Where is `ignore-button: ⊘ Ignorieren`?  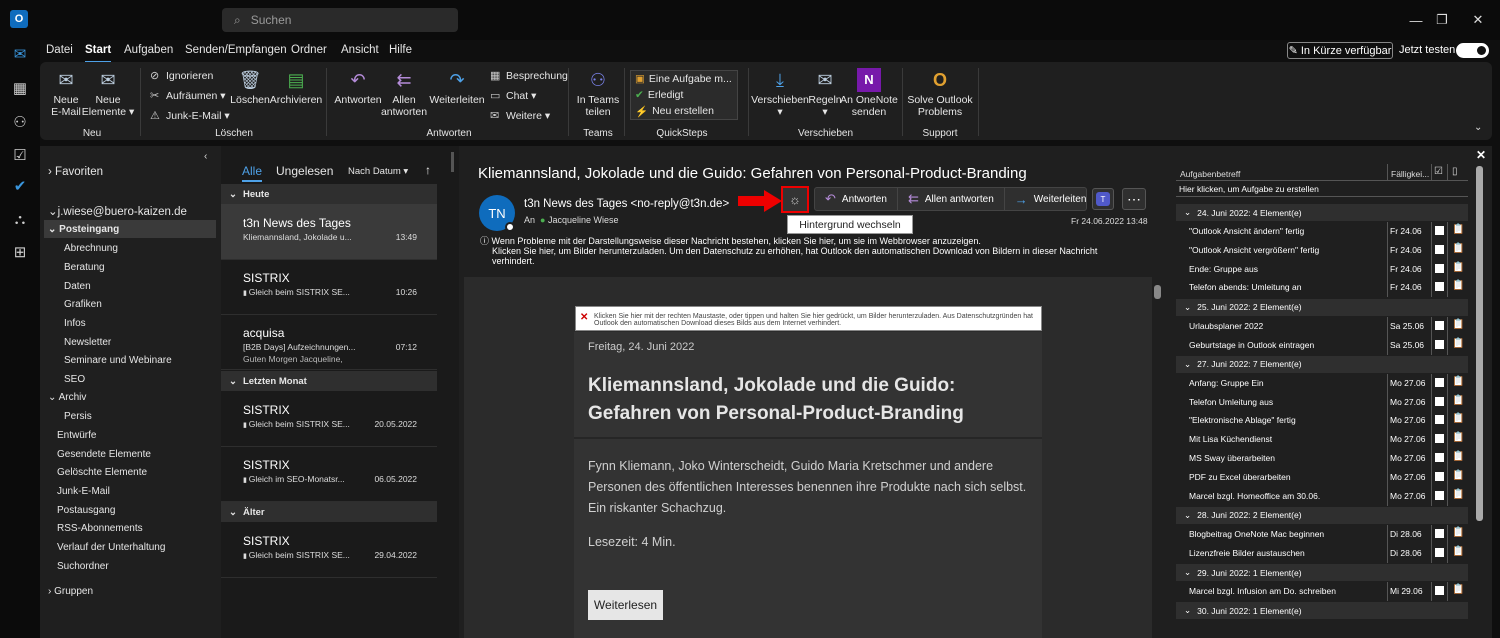
ignore-button: ⊘ Ignorieren is located at coordinates (181, 76).